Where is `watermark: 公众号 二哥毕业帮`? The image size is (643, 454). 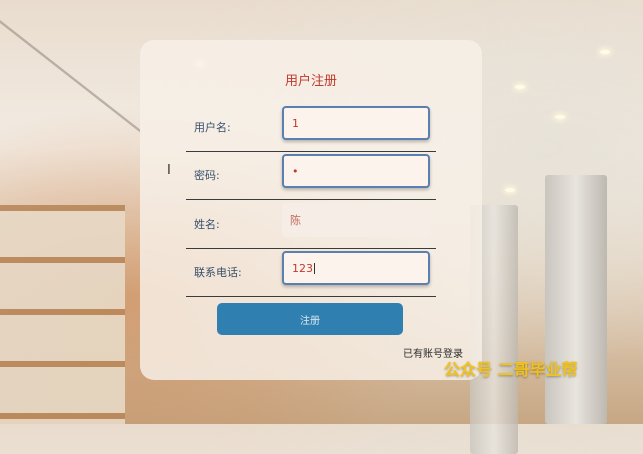 watermark: 公众号 二哥毕业帮 is located at coordinates (511, 369).